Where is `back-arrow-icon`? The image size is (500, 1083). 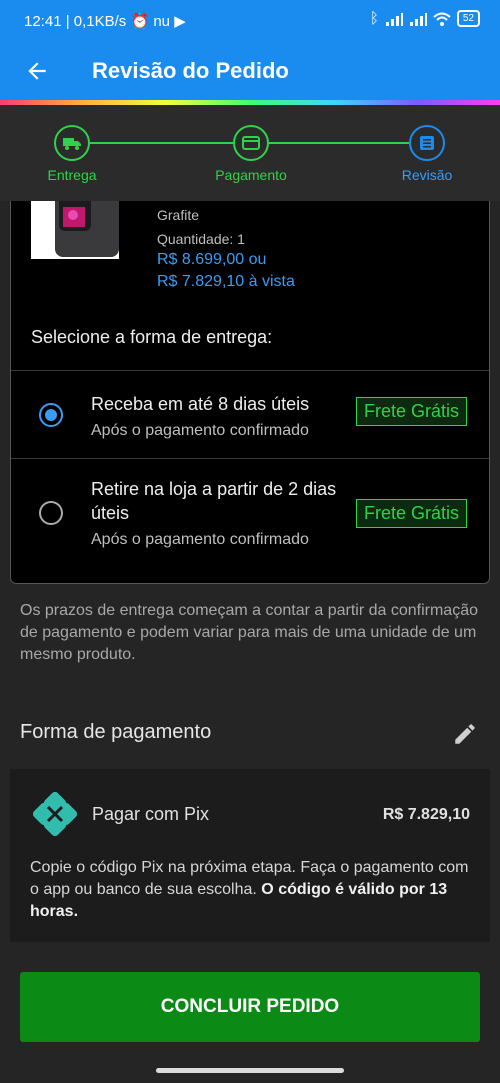
back-arrow-icon is located at coordinates (37, 71).